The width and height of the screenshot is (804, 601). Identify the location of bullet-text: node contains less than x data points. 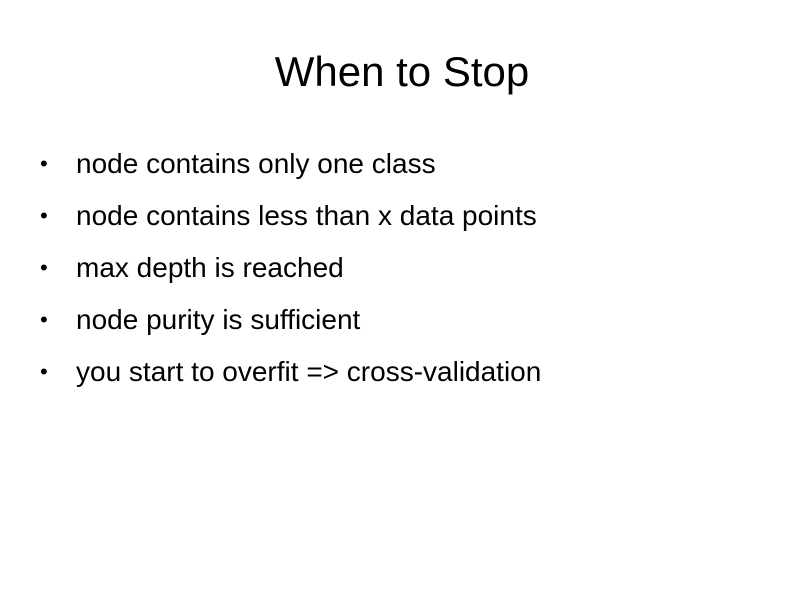
(306, 215).